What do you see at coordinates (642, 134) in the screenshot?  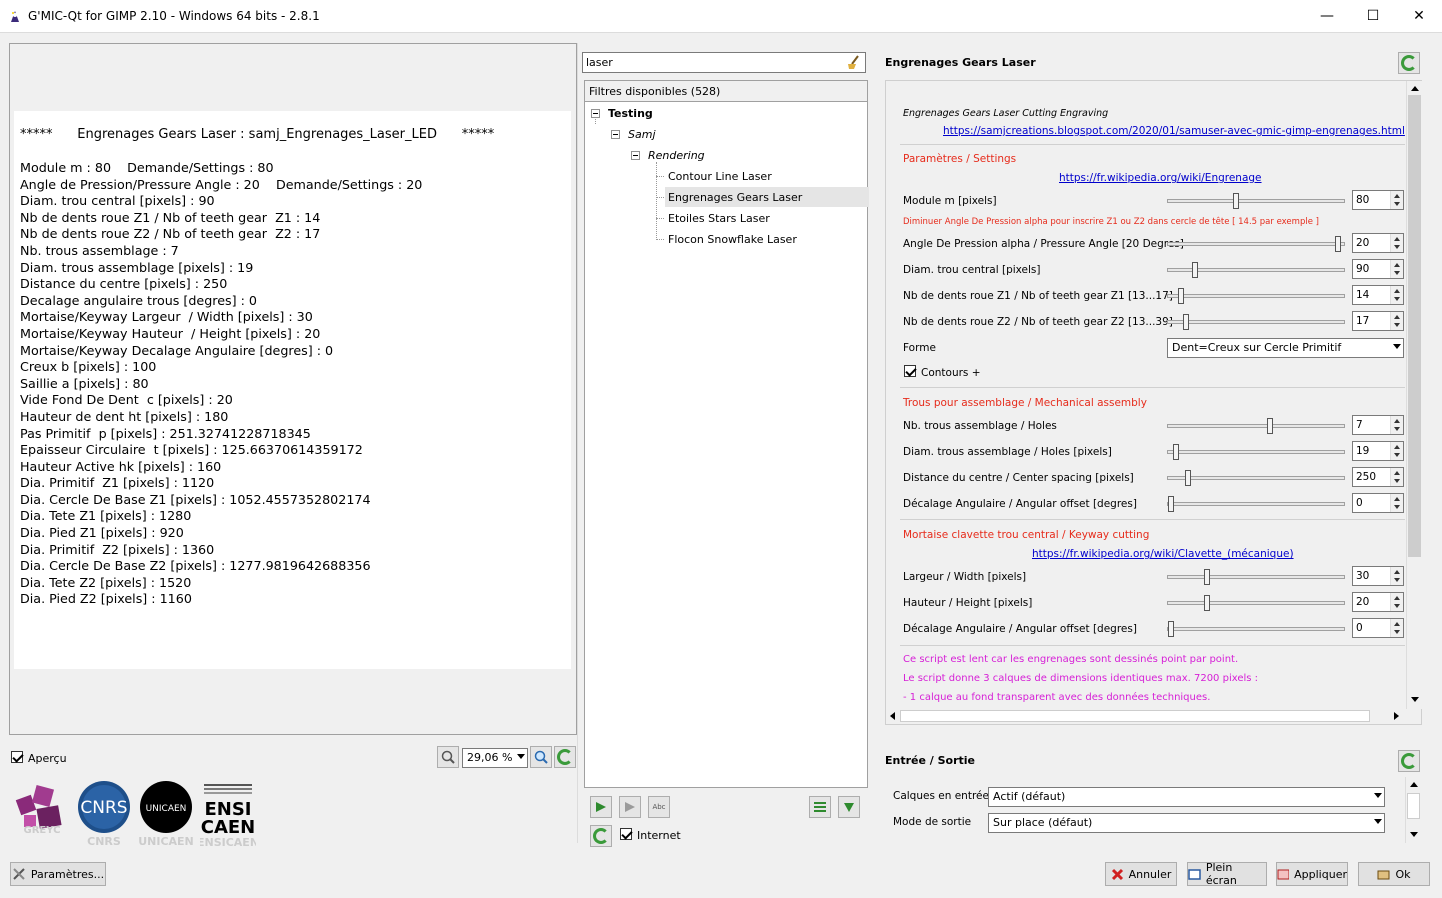 I see `tree-node-samj: Samj` at bounding box center [642, 134].